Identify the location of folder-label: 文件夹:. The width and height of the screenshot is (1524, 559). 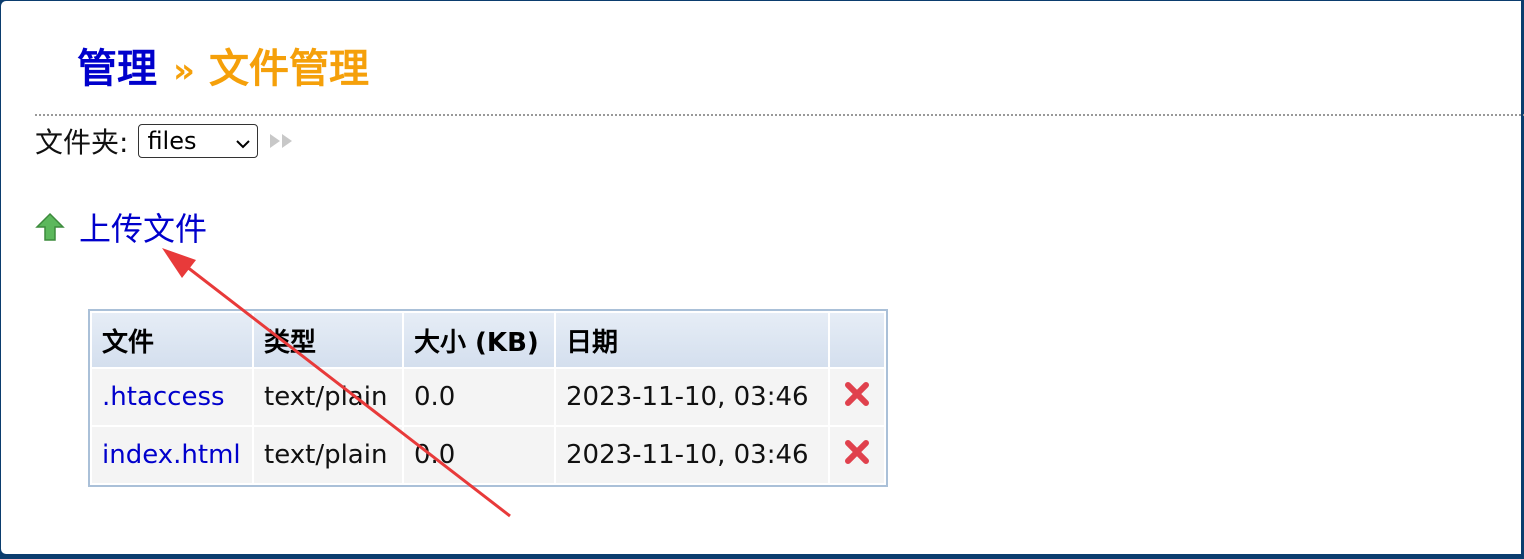
(82, 142).